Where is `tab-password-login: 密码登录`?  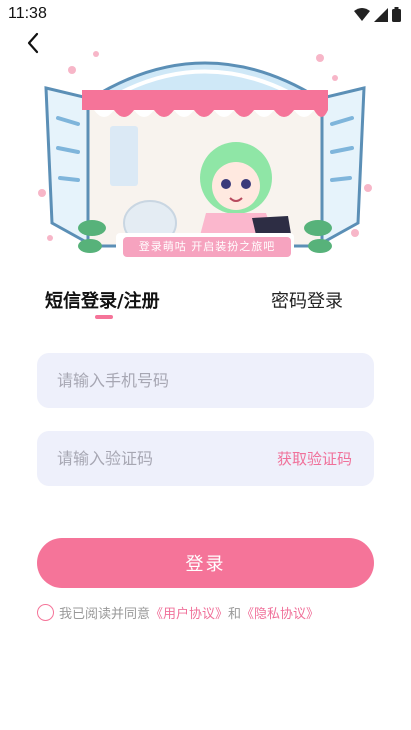
tab-password-login: 密码登录 is located at coordinates (307, 300).